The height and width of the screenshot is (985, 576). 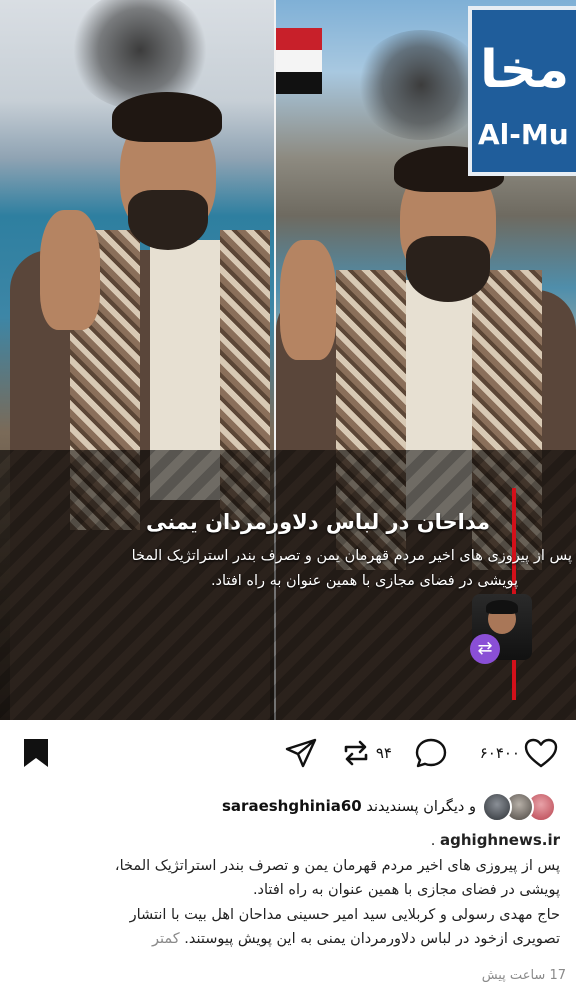 I want to click on action-bar: ۶۰۴۰۰ ۹۴, so click(x=288, y=754).